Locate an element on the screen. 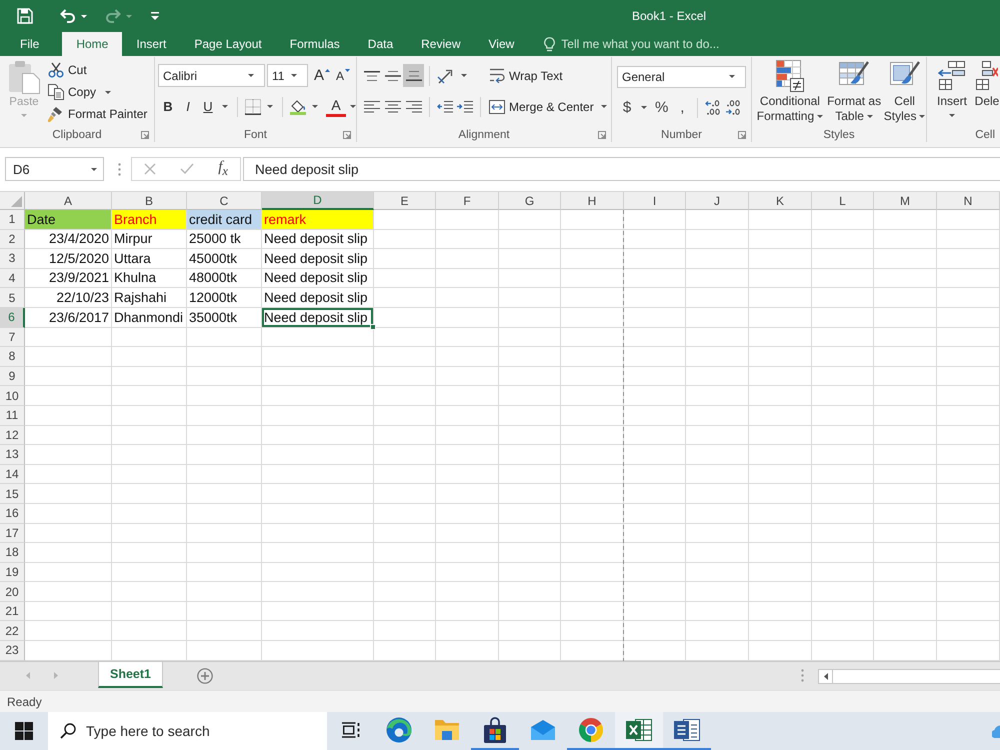  row-header: 1 is located at coordinates (12, 220).